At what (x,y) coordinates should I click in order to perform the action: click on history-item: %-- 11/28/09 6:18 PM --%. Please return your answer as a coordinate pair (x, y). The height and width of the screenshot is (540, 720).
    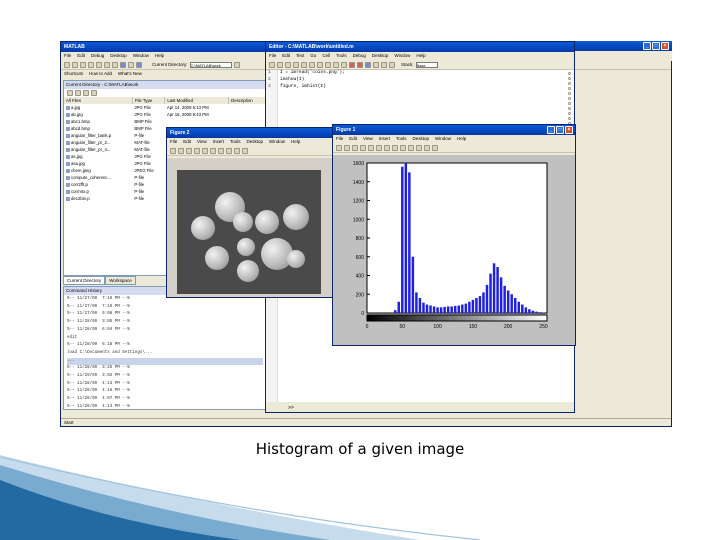
    Looking at the image, I should click on (165, 346).